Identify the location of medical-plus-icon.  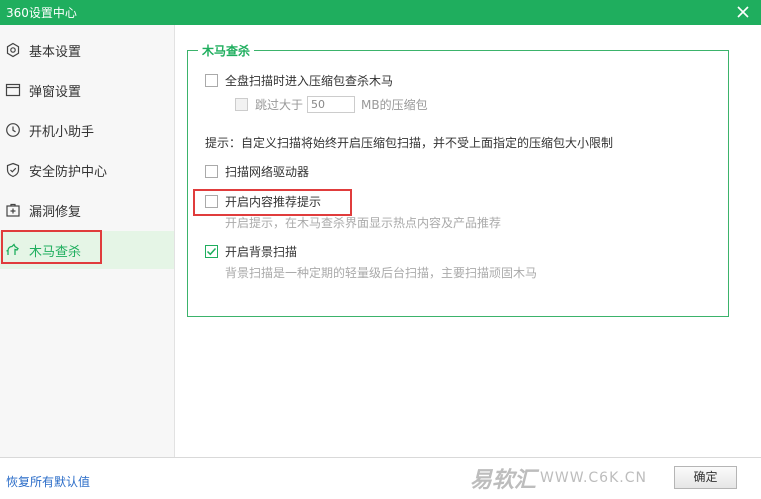
(13, 210).